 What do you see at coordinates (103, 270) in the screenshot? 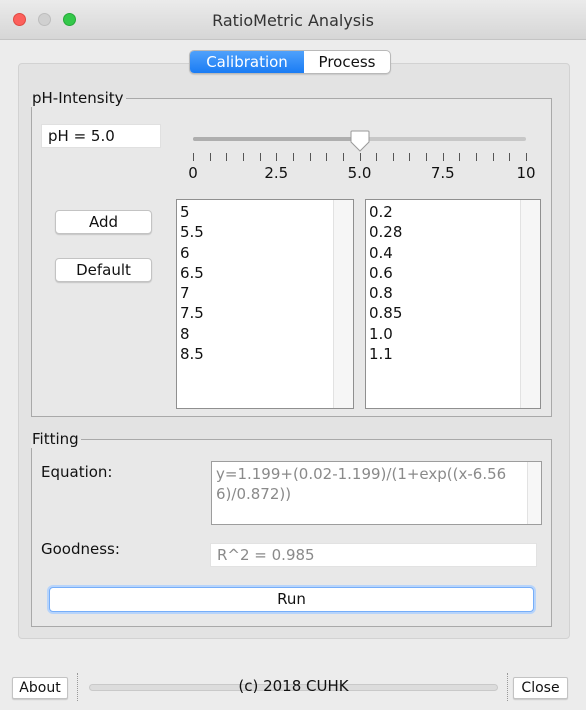
I see `default-button: Default` at bounding box center [103, 270].